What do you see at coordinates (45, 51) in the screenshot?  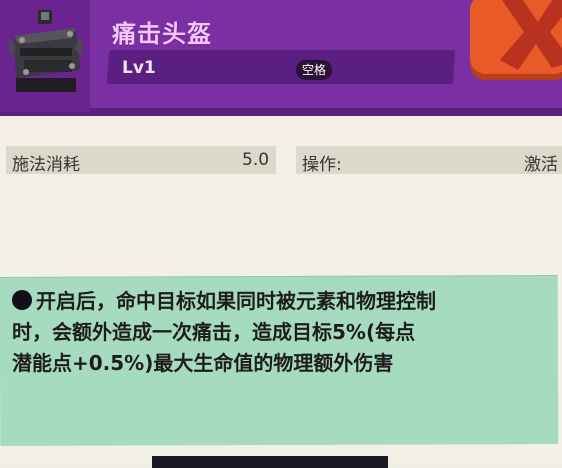 I see `helmet-icon` at bounding box center [45, 51].